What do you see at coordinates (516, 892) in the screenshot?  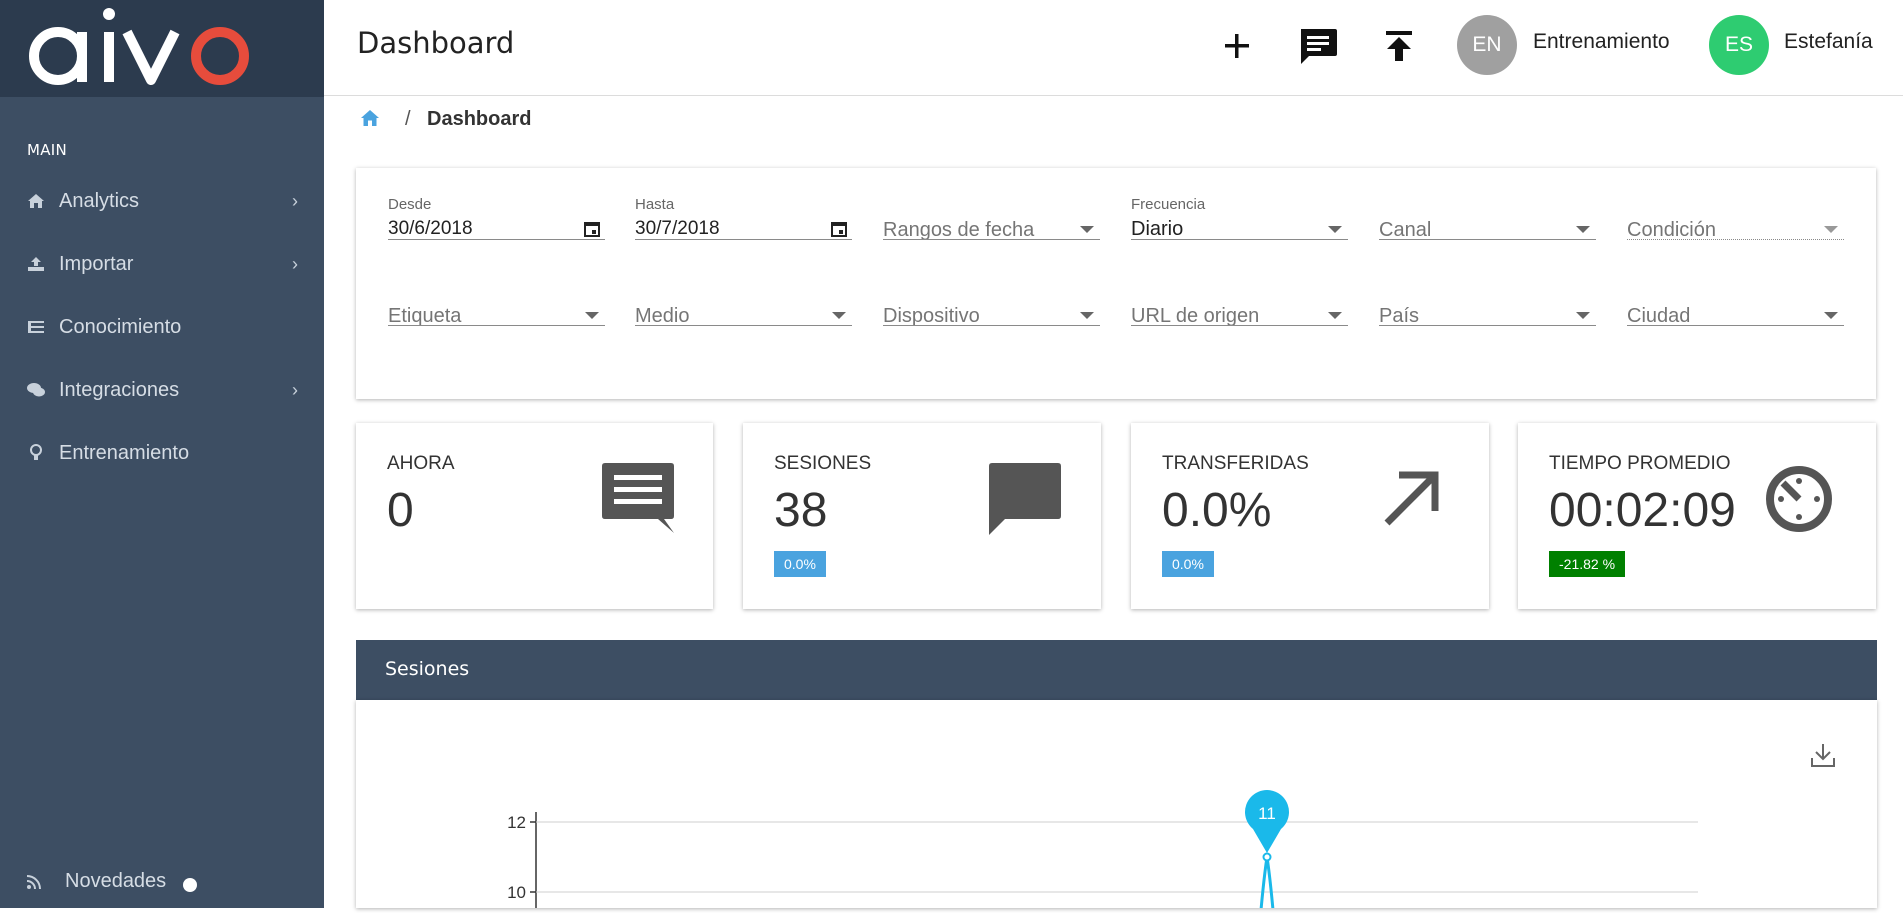 I see `y-tick-label: 10` at bounding box center [516, 892].